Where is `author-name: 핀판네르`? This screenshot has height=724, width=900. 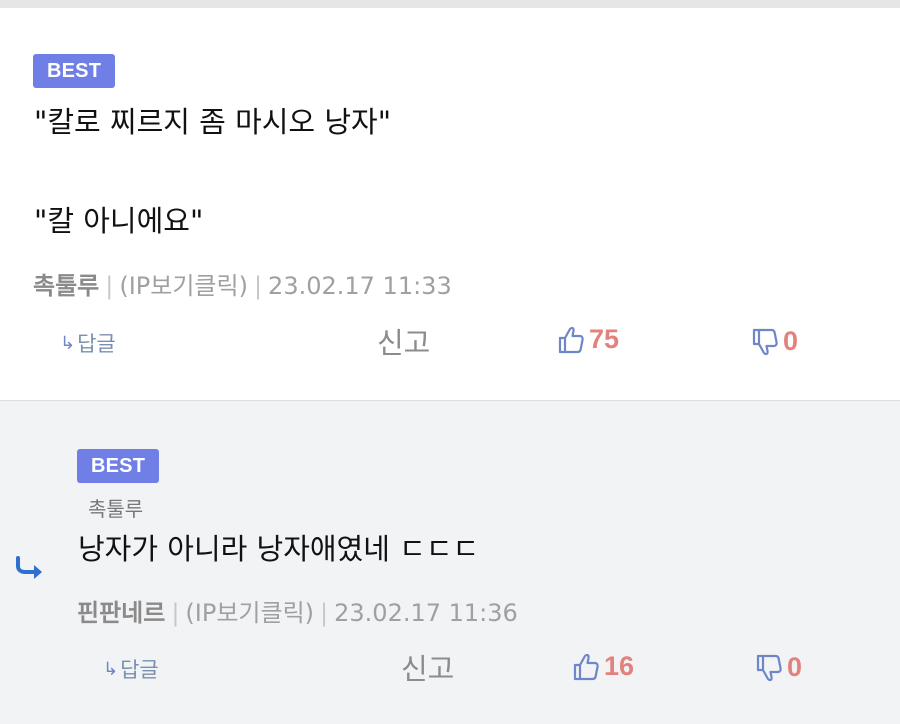 author-name: 핀판네르 is located at coordinates (121, 613).